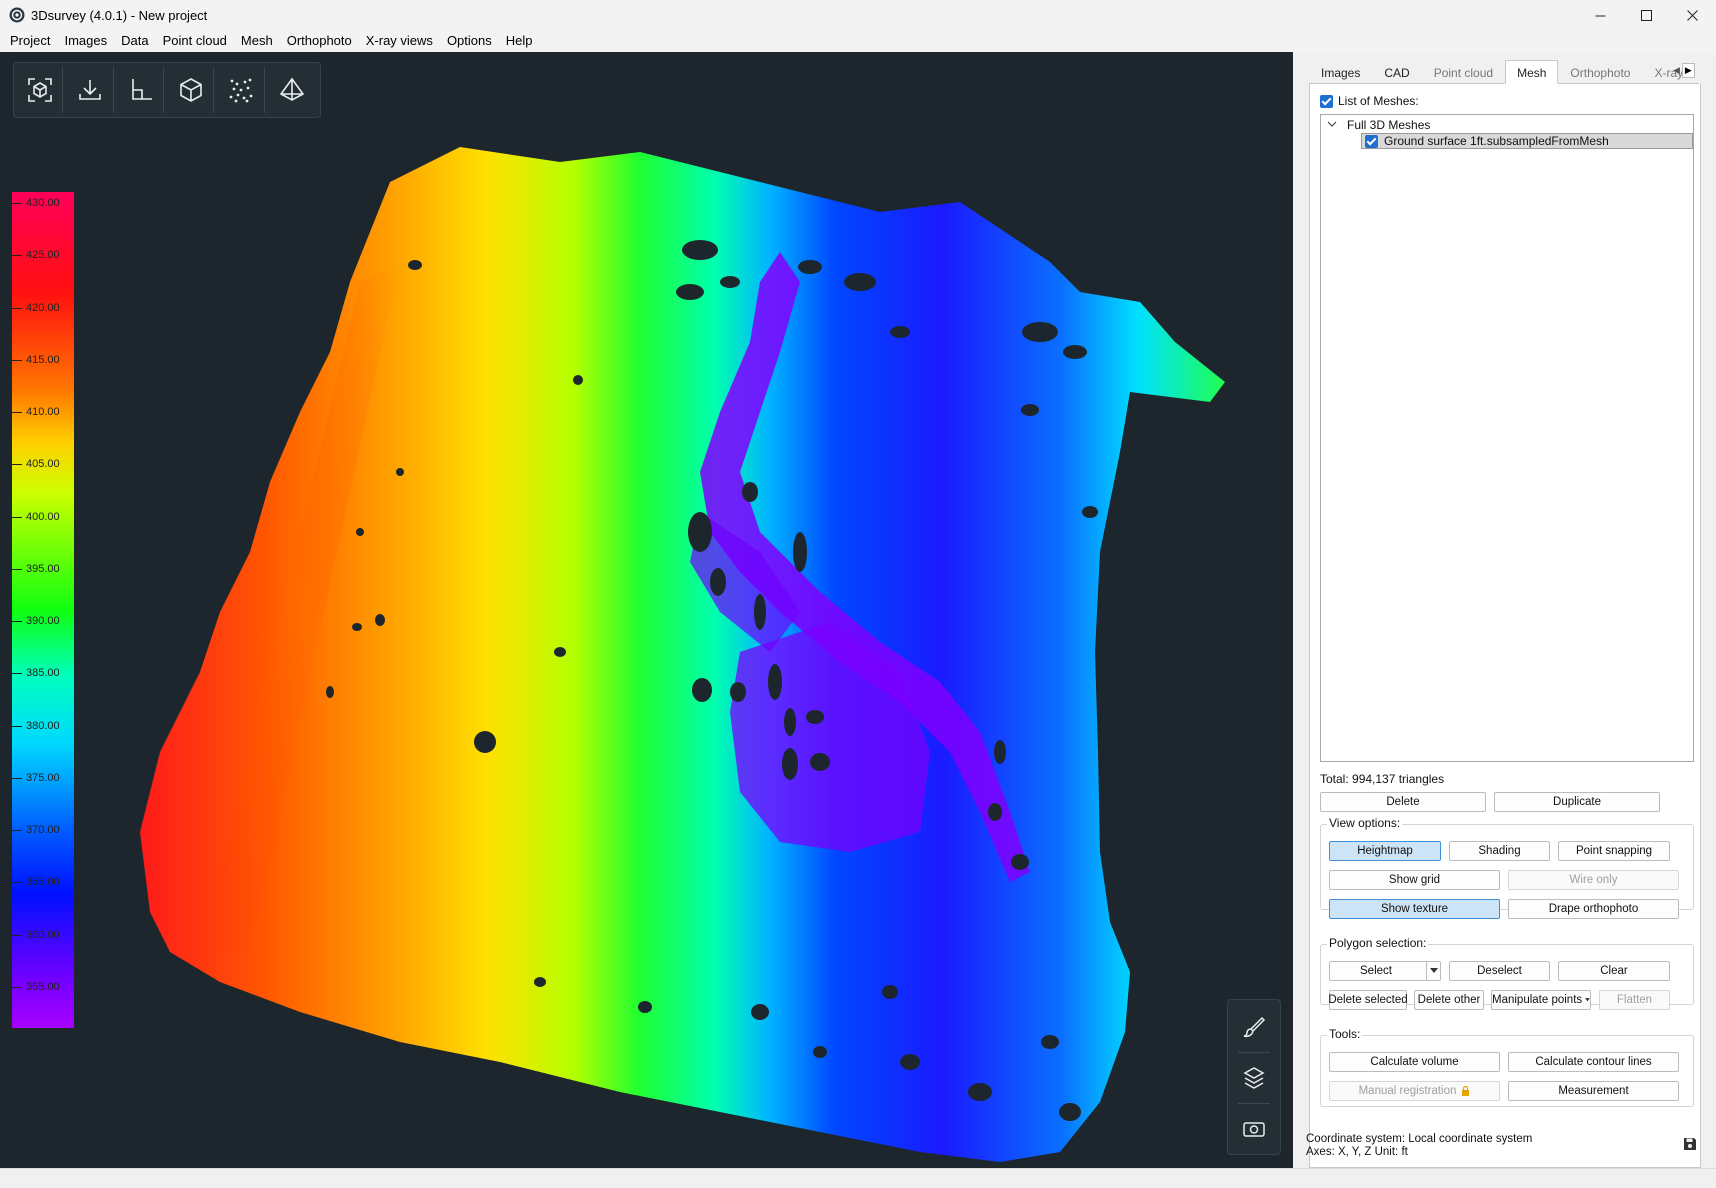 Image resolution: width=1716 pixels, height=1188 pixels. Describe the element at coordinates (1634, 1000) in the screenshot. I see `flatten-button: Flatten` at that location.